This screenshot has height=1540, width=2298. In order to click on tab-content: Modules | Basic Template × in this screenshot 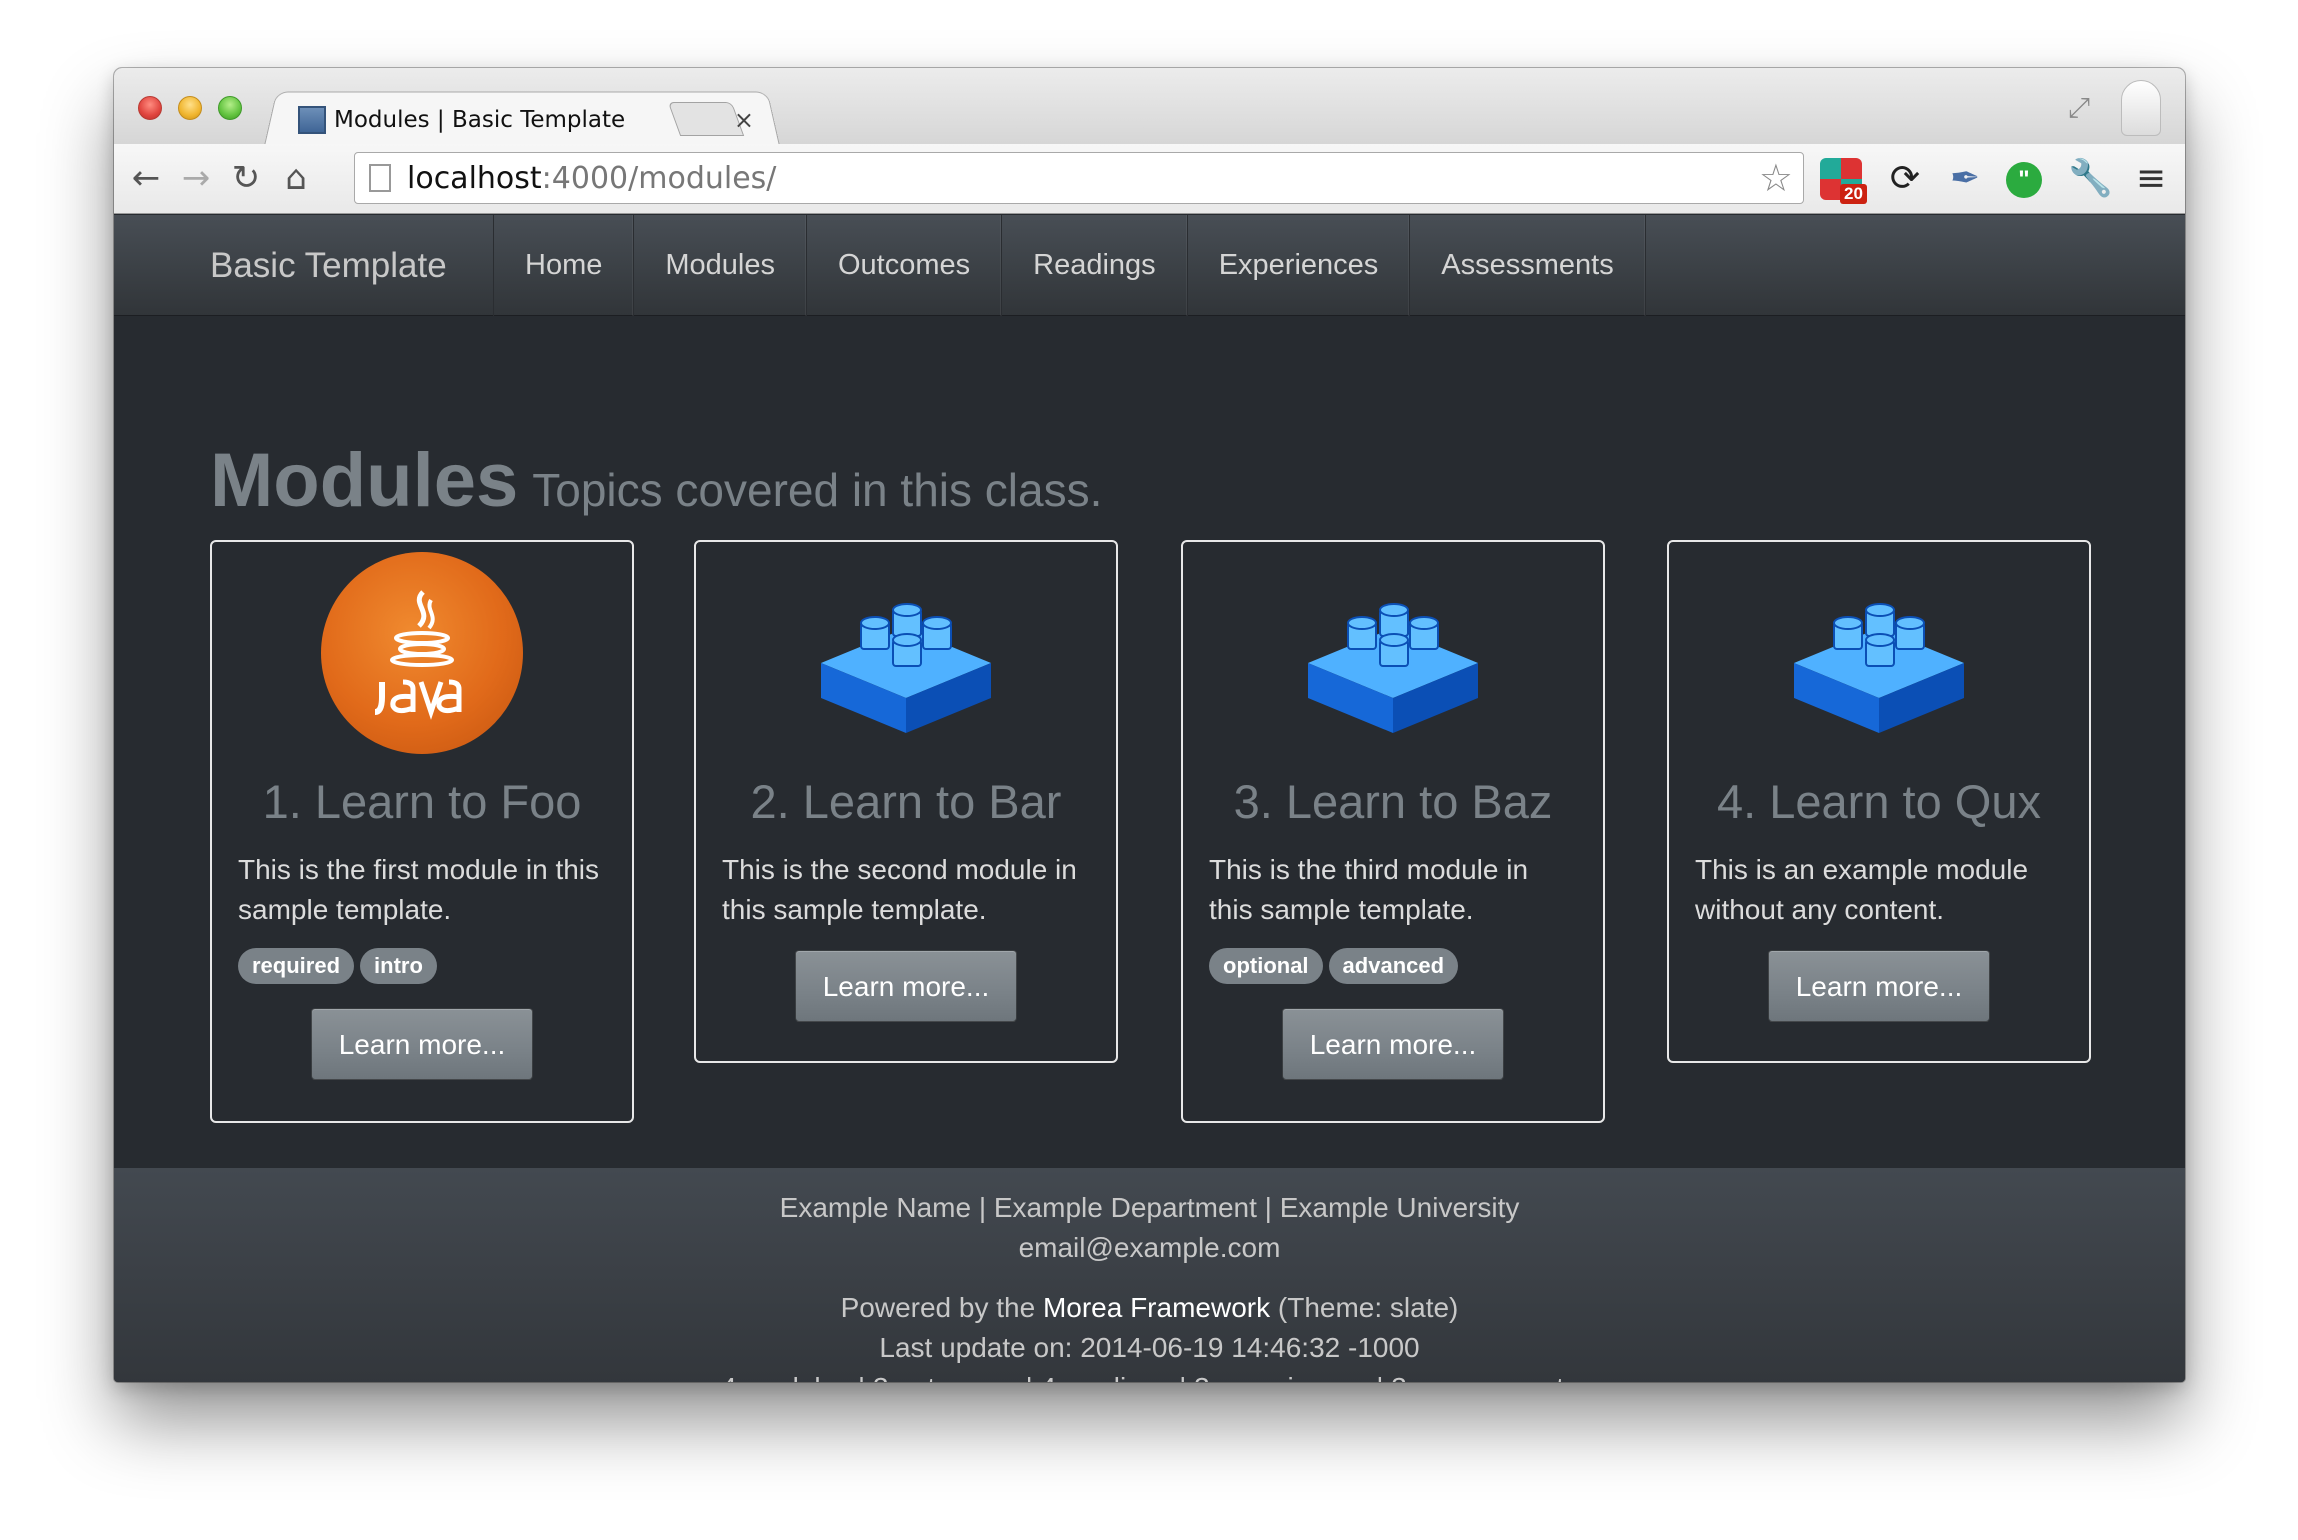, I will do `click(527, 120)`.